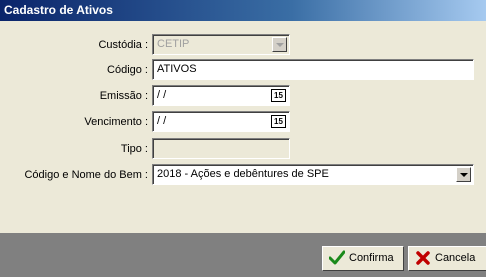 This screenshot has width=486, height=277. What do you see at coordinates (221, 148) in the screenshot?
I see `tipo-input` at bounding box center [221, 148].